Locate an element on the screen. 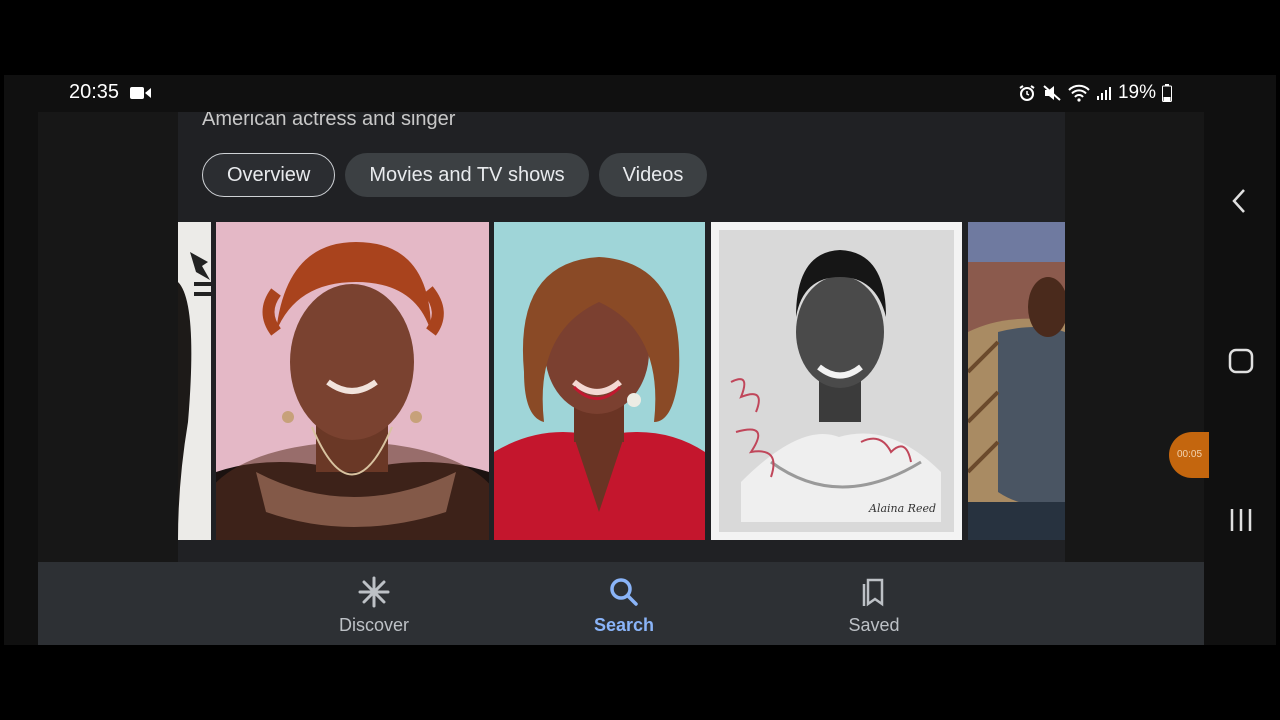 The height and width of the screenshot is (720, 1280). nav-discover-label: Discover is located at coordinates (373, 625).